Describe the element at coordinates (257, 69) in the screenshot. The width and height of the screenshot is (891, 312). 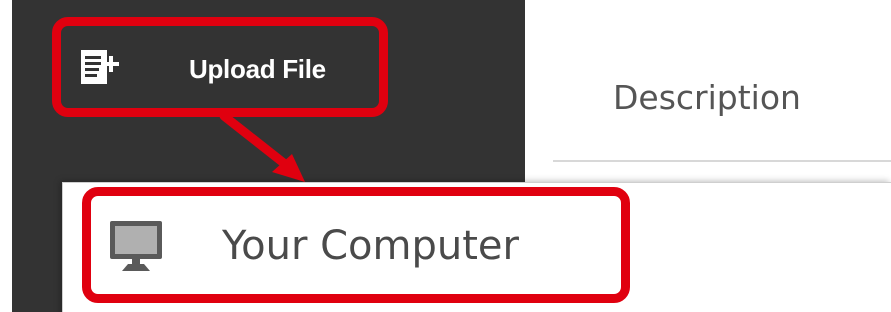
I see `upload-file-label: Upload File` at that location.